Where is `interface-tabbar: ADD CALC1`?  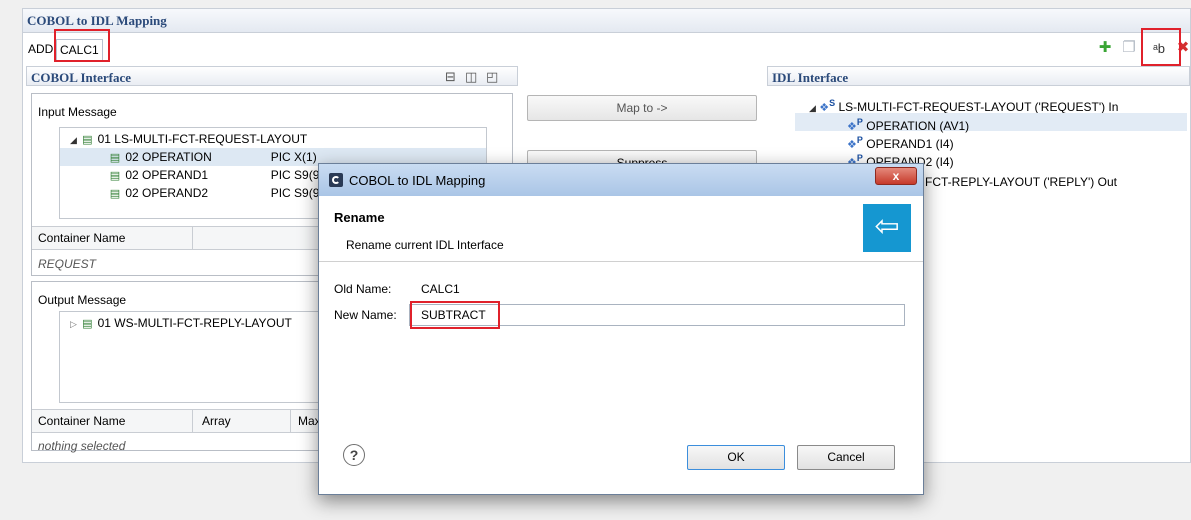 interface-tabbar: ADD CALC1 is located at coordinates (606, 50).